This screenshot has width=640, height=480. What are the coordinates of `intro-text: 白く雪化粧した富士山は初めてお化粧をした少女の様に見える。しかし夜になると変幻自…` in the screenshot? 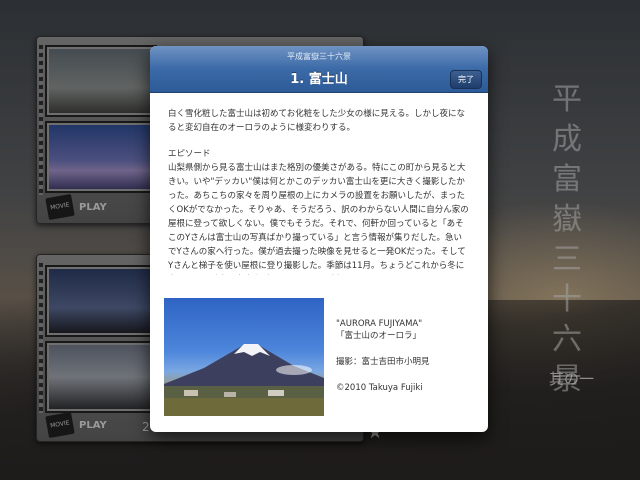 It's located at (316, 121).